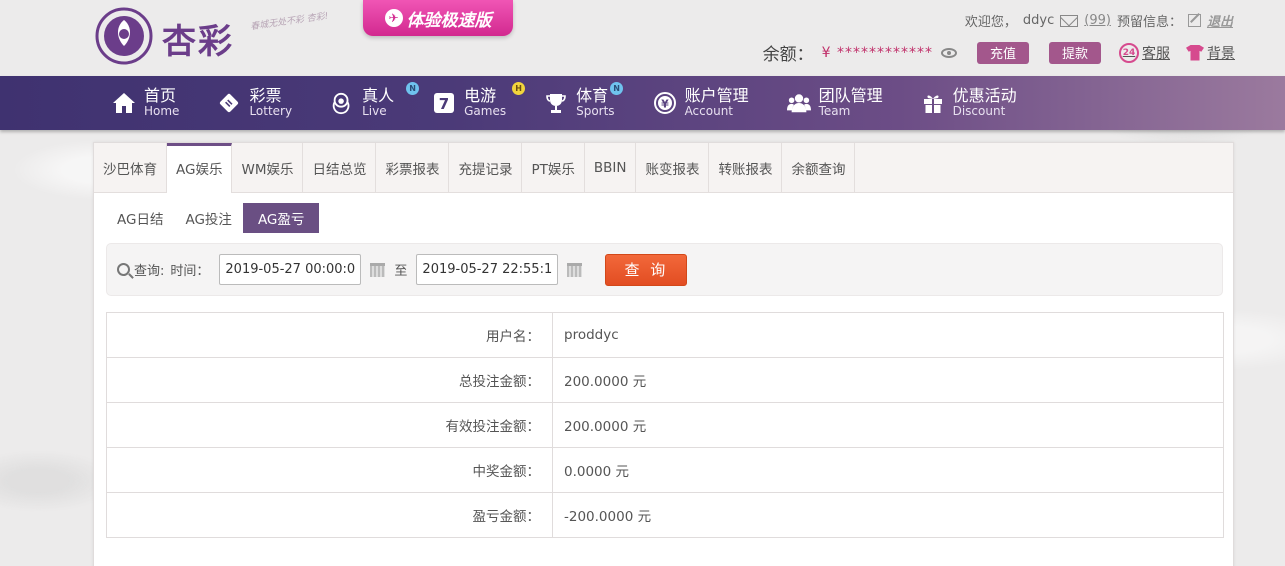  What do you see at coordinates (340, 167) in the screenshot?
I see `tab-daily-overview: 日结总览` at bounding box center [340, 167].